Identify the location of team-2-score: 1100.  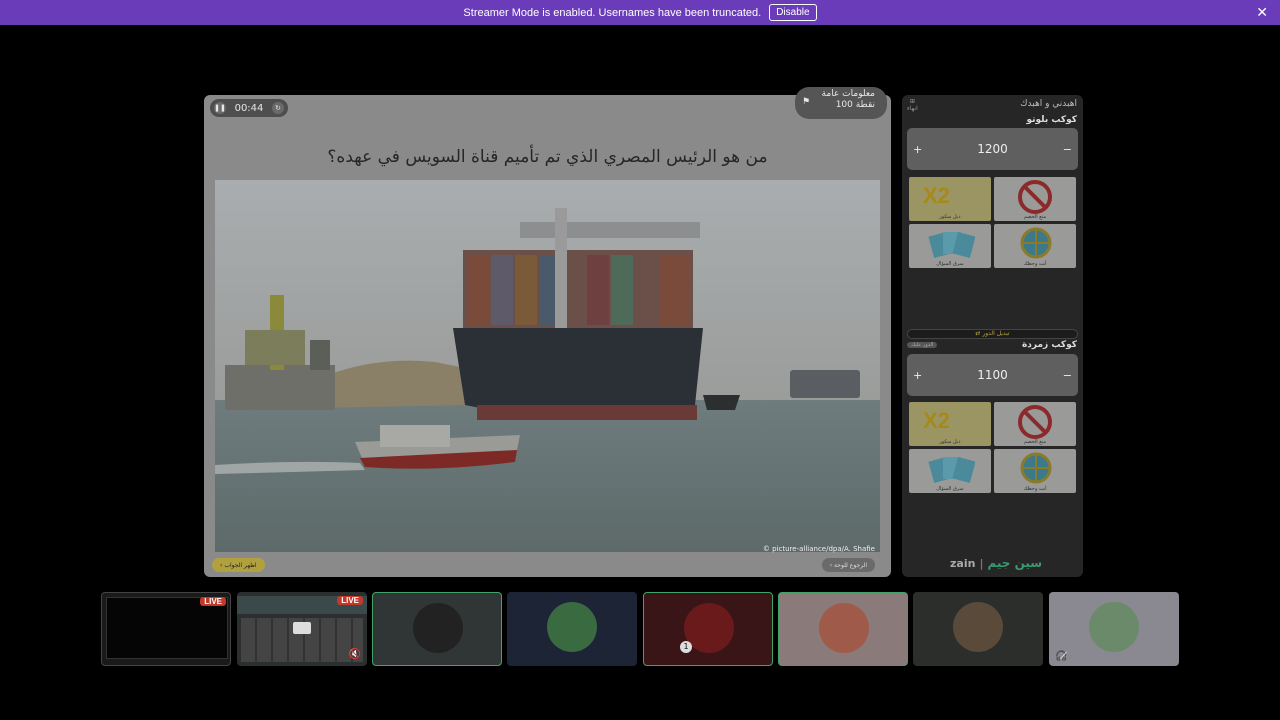
(992, 375).